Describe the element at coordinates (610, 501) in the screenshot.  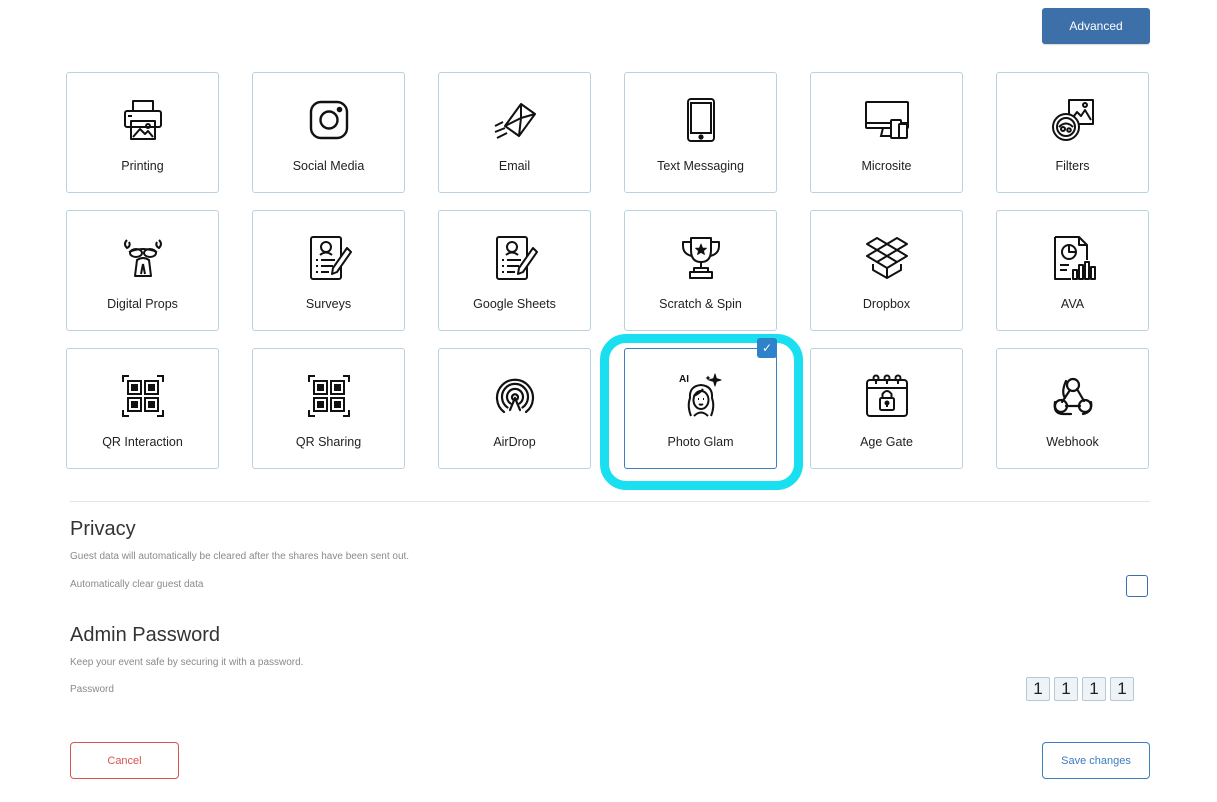
I see `section-divider` at that location.